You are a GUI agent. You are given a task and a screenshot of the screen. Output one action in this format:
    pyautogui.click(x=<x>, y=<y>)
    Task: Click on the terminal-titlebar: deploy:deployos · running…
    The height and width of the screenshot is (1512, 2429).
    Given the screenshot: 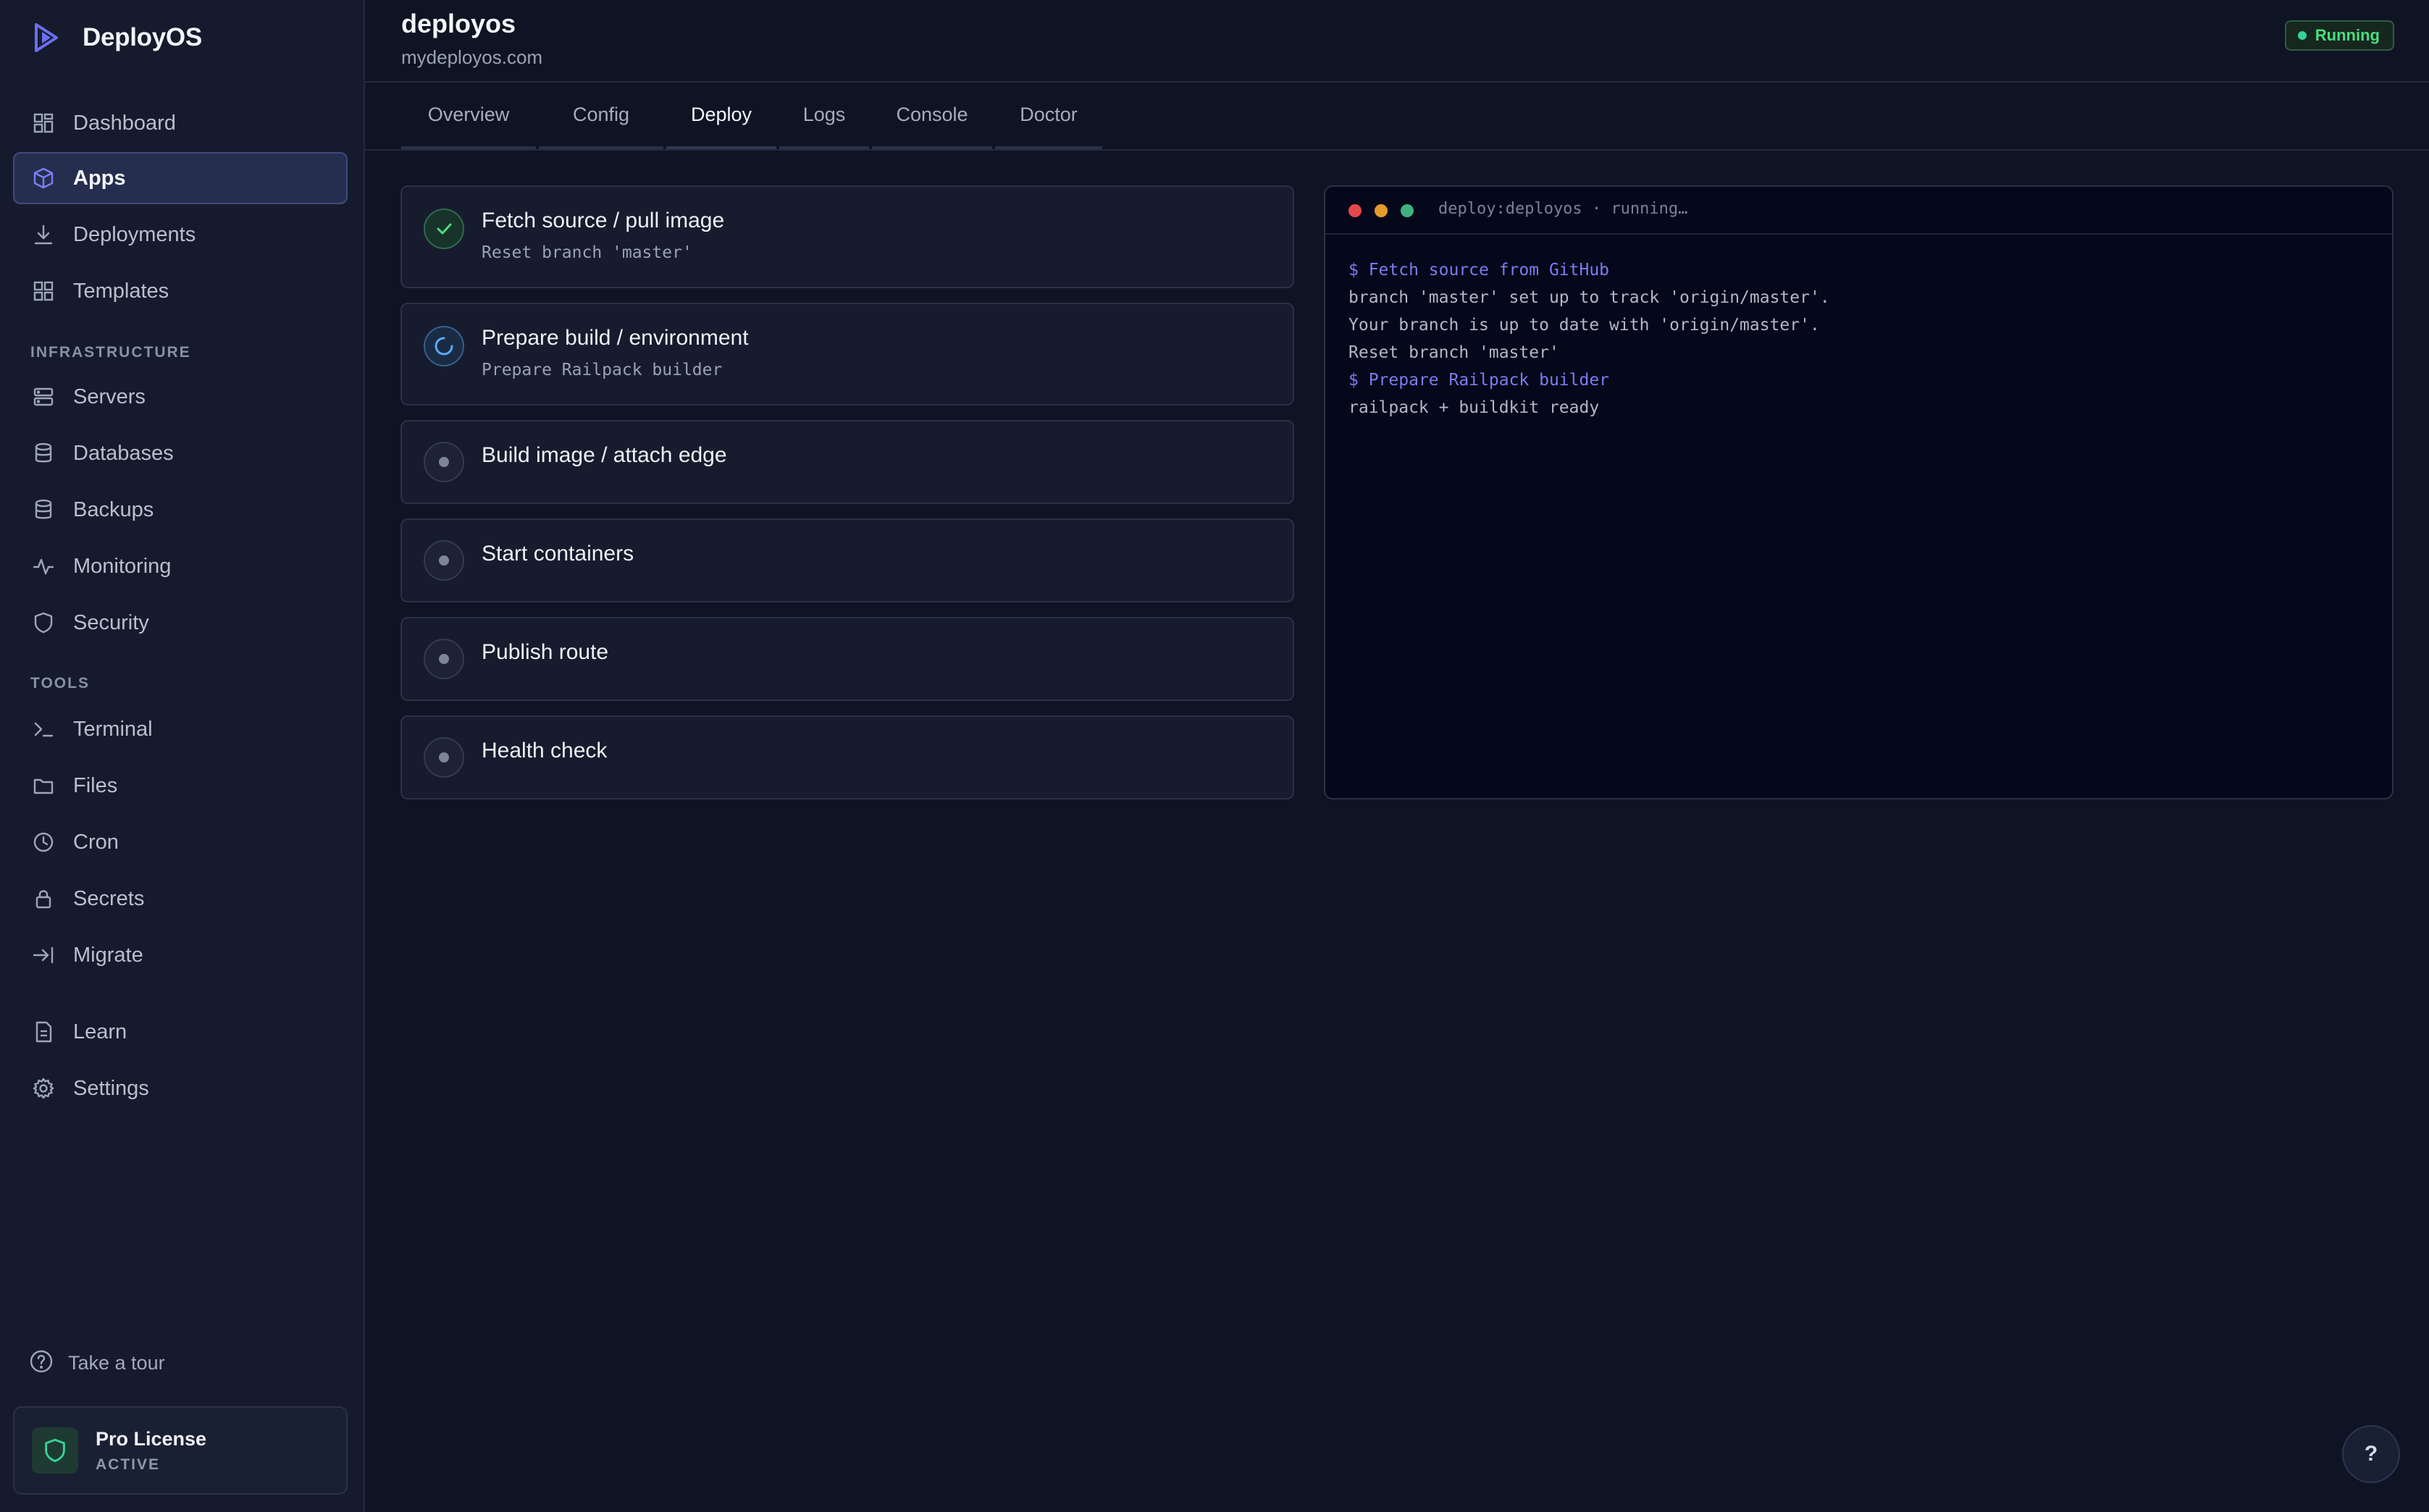 What is the action you would take?
    pyautogui.click(x=1858, y=211)
    